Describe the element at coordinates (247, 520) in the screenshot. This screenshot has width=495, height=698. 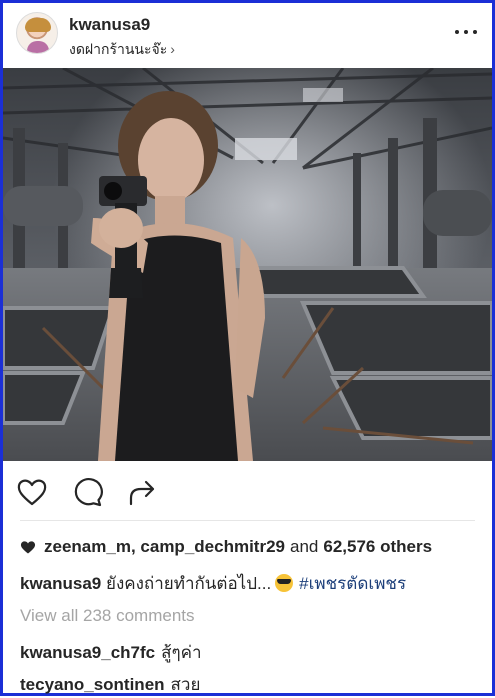
I see `actions-divider` at that location.